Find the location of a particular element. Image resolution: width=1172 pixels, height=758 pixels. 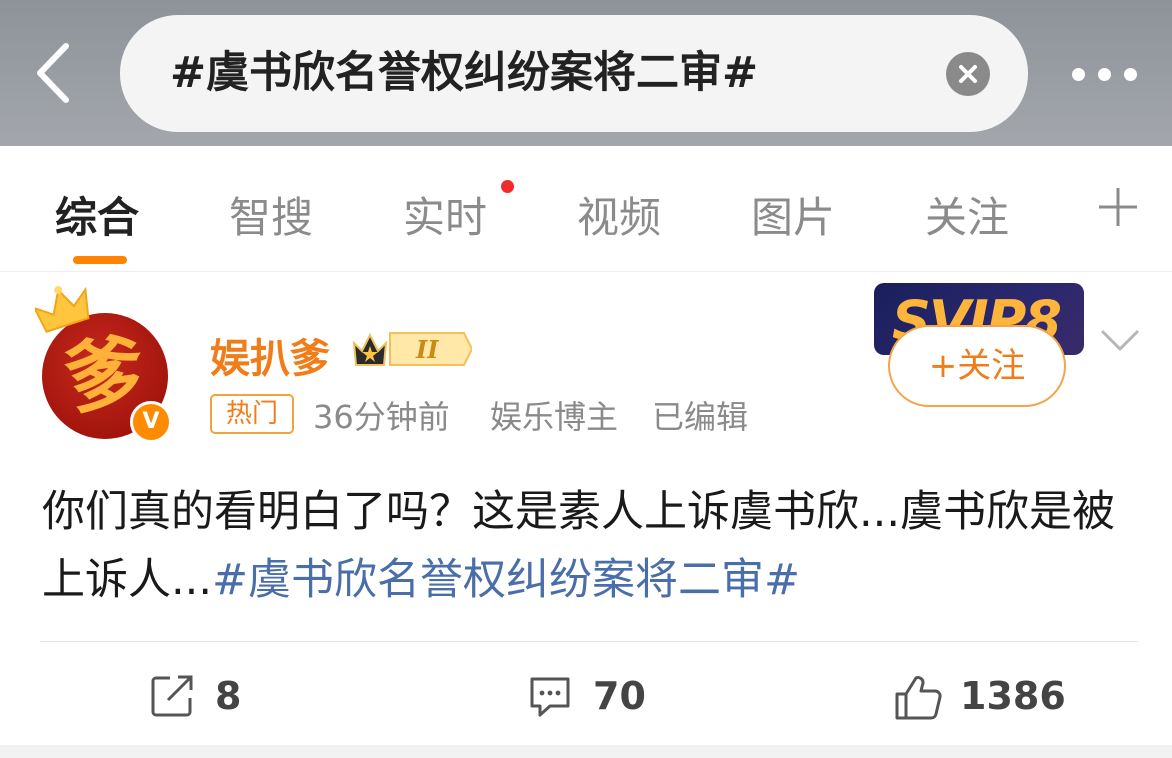

plus-icon is located at coordinates (1118, 207).